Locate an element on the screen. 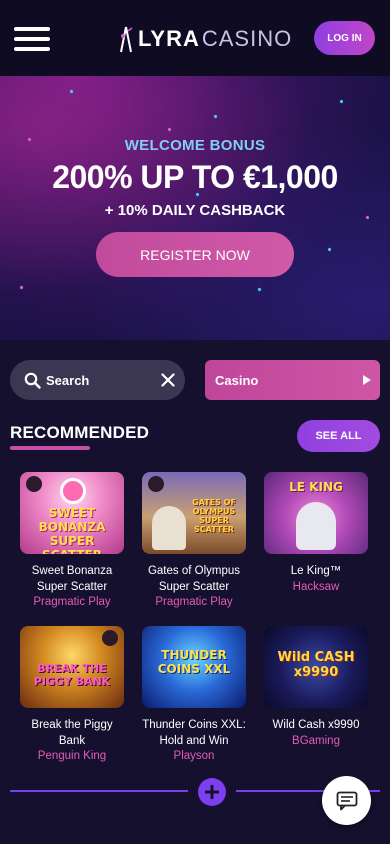 The height and width of the screenshot is (844, 390). bonus-eyebrow: WELCOME BONUS is located at coordinates (195, 145).